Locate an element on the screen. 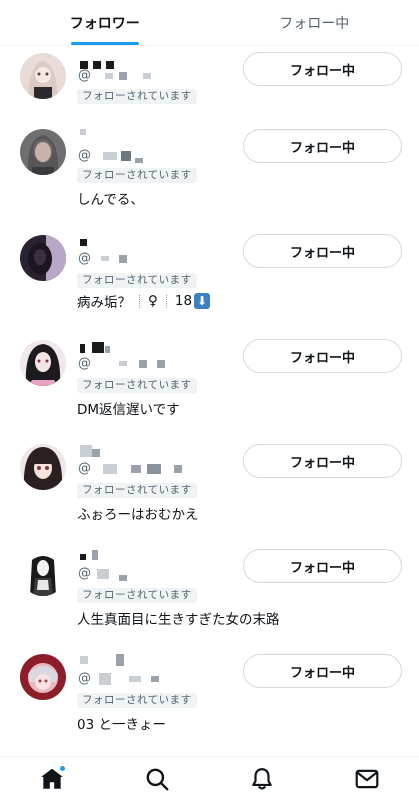  bio-main: 病み垢？ is located at coordinates (104, 303).